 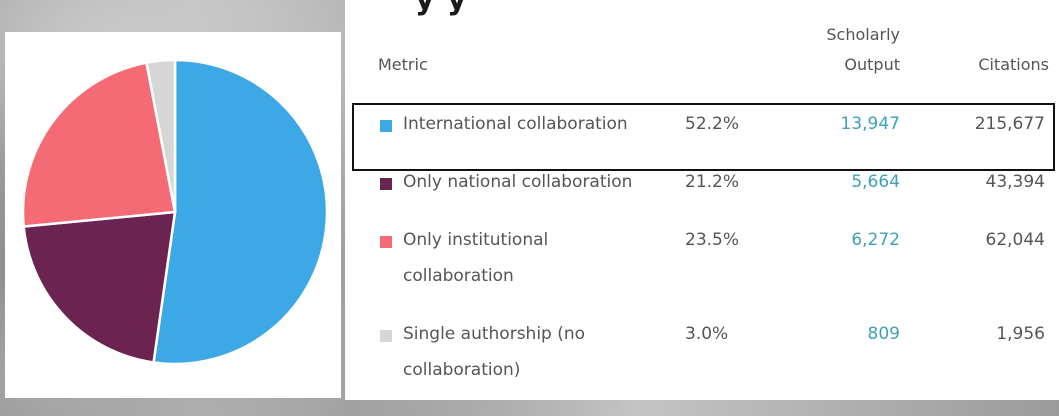 I want to click on scholarly-output-link: 6,272, so click(x=845, y=255).